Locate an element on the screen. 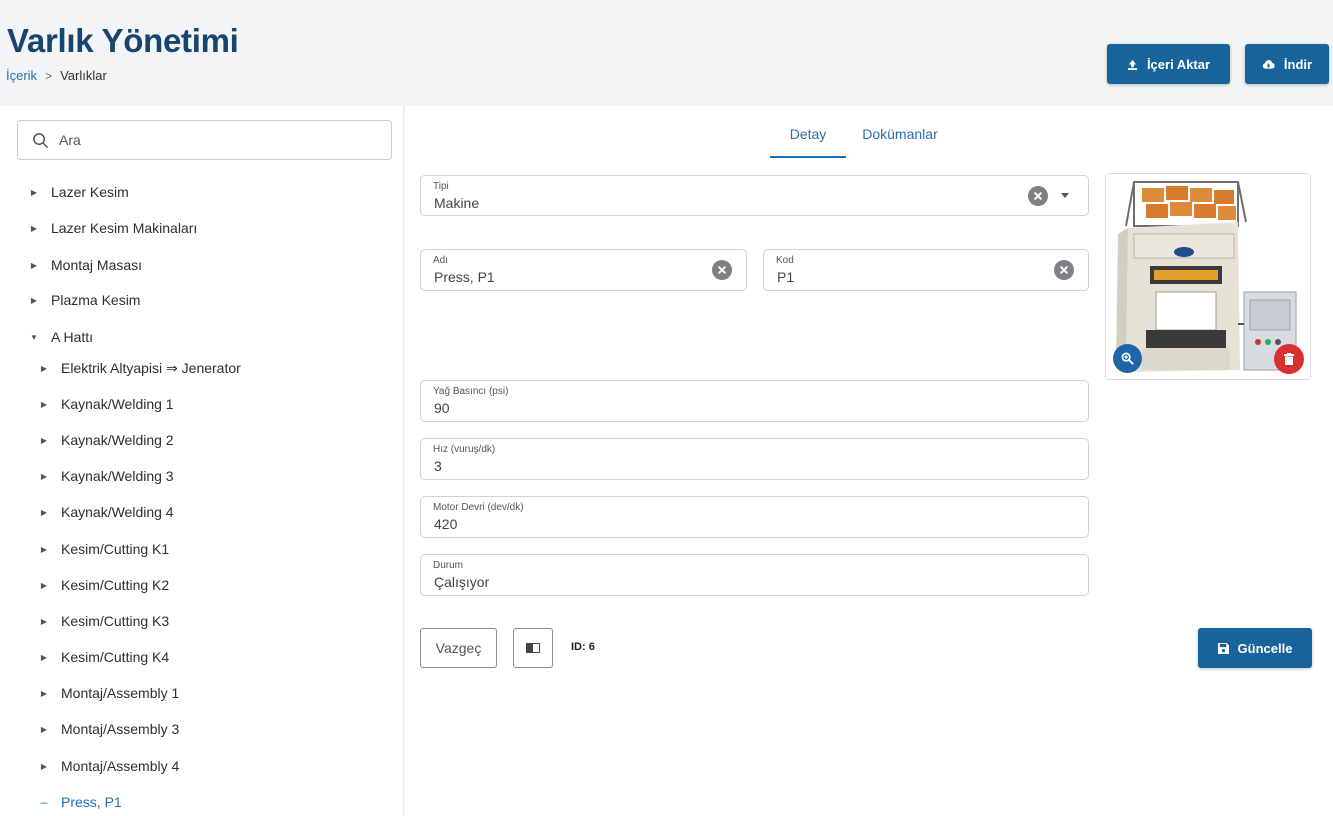 The image size is (1333, 816). tree-item-kaynak-welding-4: ▶ Kaynak/Welding 4 is located at coordinates (106, 512).